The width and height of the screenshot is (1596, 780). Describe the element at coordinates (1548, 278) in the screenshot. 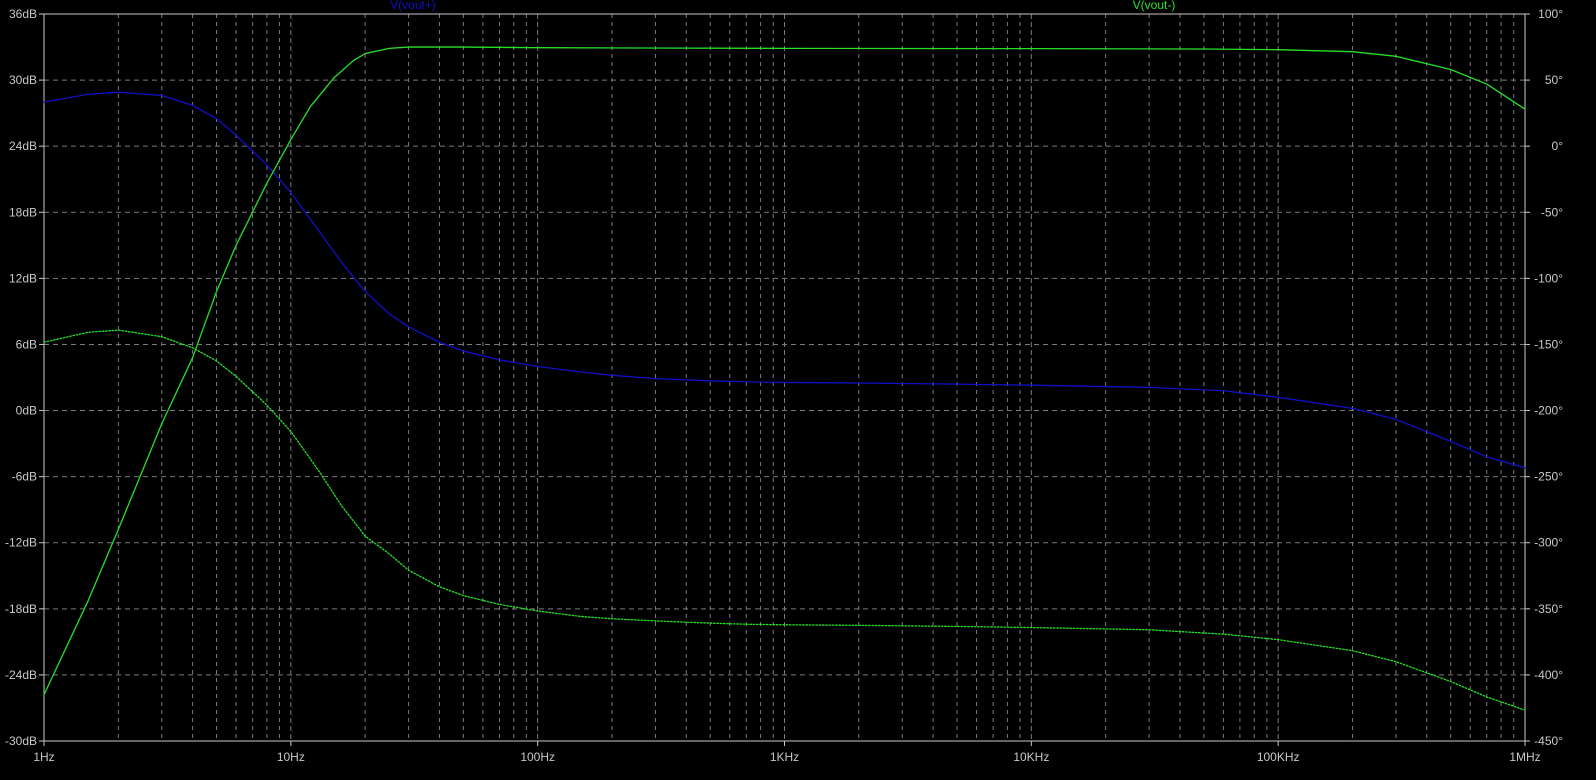

I see `right-axis-tick-label: -100°` at that location.